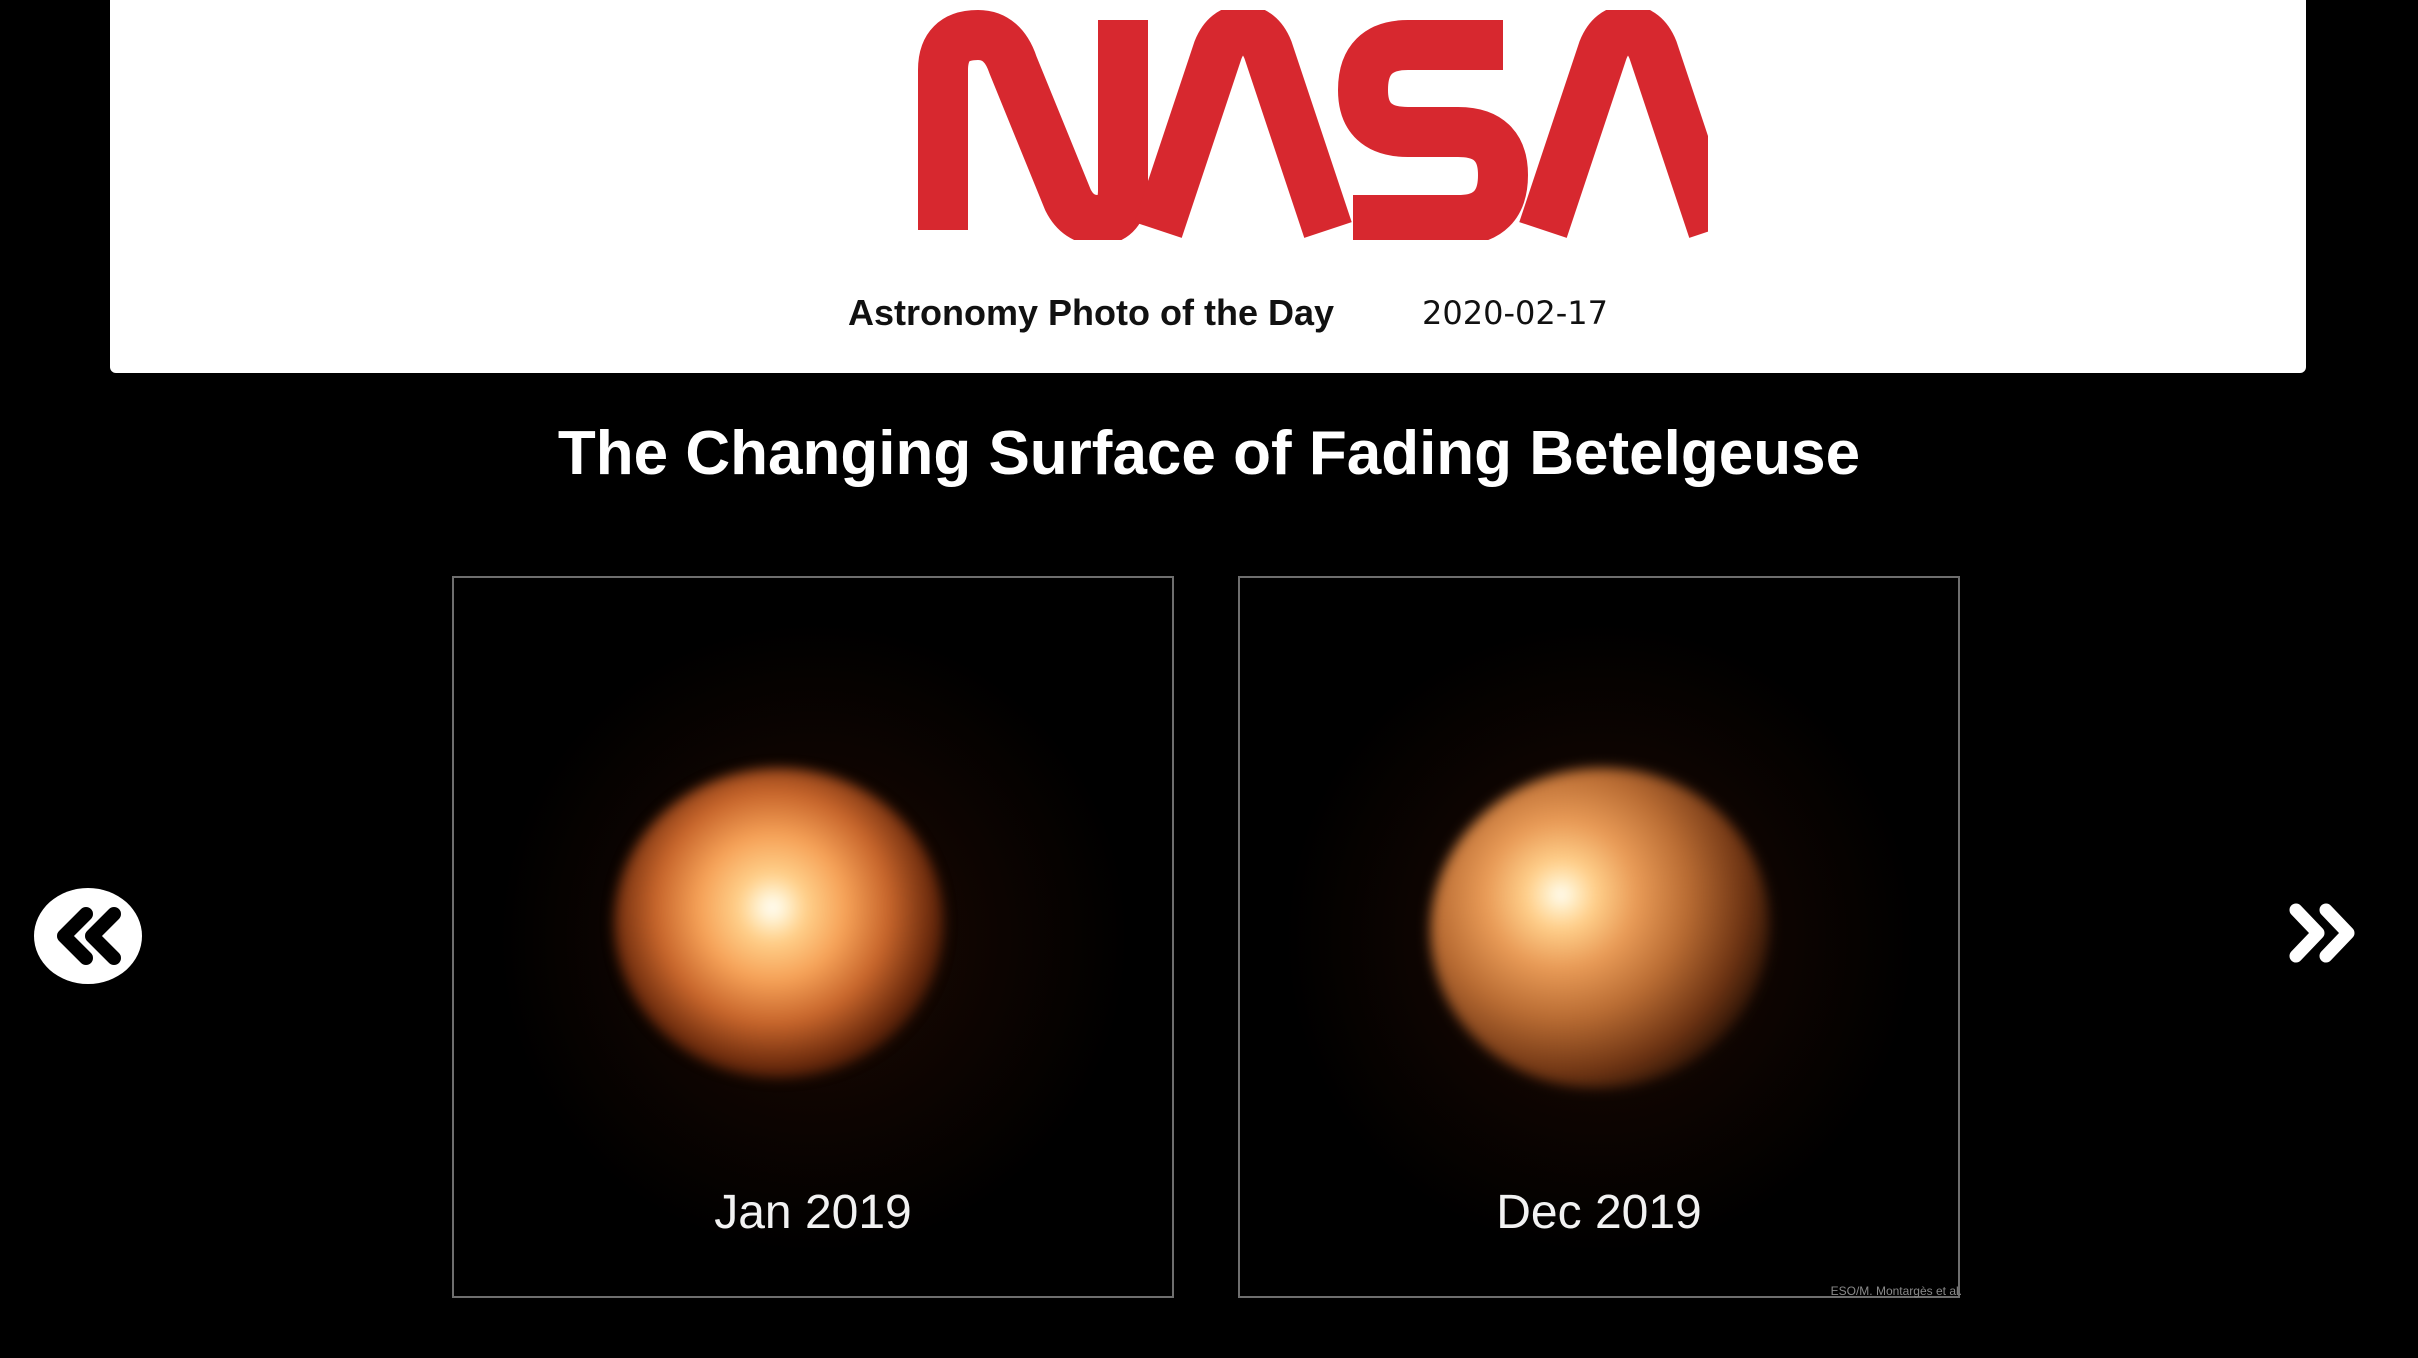 This screenshot has width=2418, height=1358. I want to click on double-chevron-right-icon, so click(2322, 933).